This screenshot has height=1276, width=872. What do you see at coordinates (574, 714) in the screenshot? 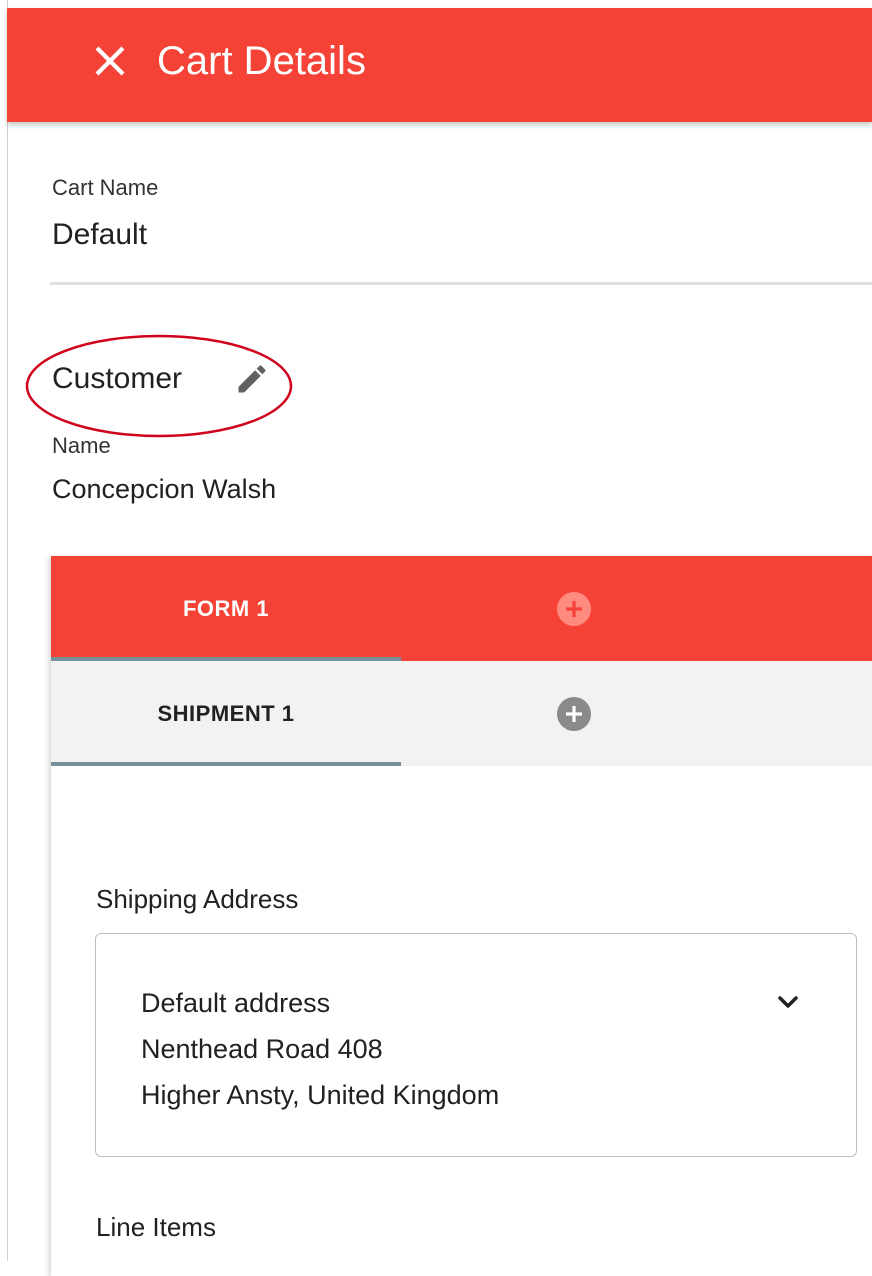
I see `add-shipment-icon` at bounding box center [574, 714].